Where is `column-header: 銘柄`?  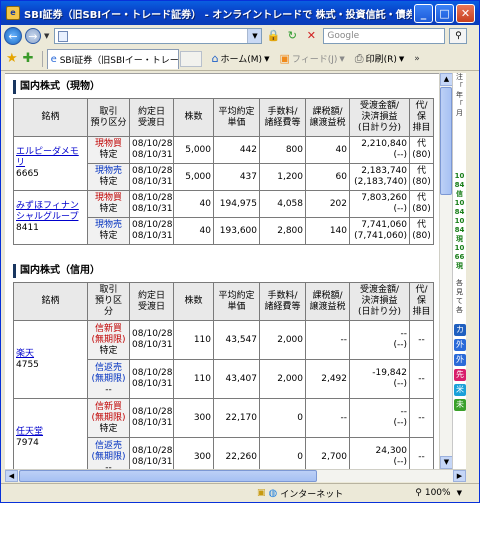
column-header: 銘柄 is located at coordinates (50, 301).